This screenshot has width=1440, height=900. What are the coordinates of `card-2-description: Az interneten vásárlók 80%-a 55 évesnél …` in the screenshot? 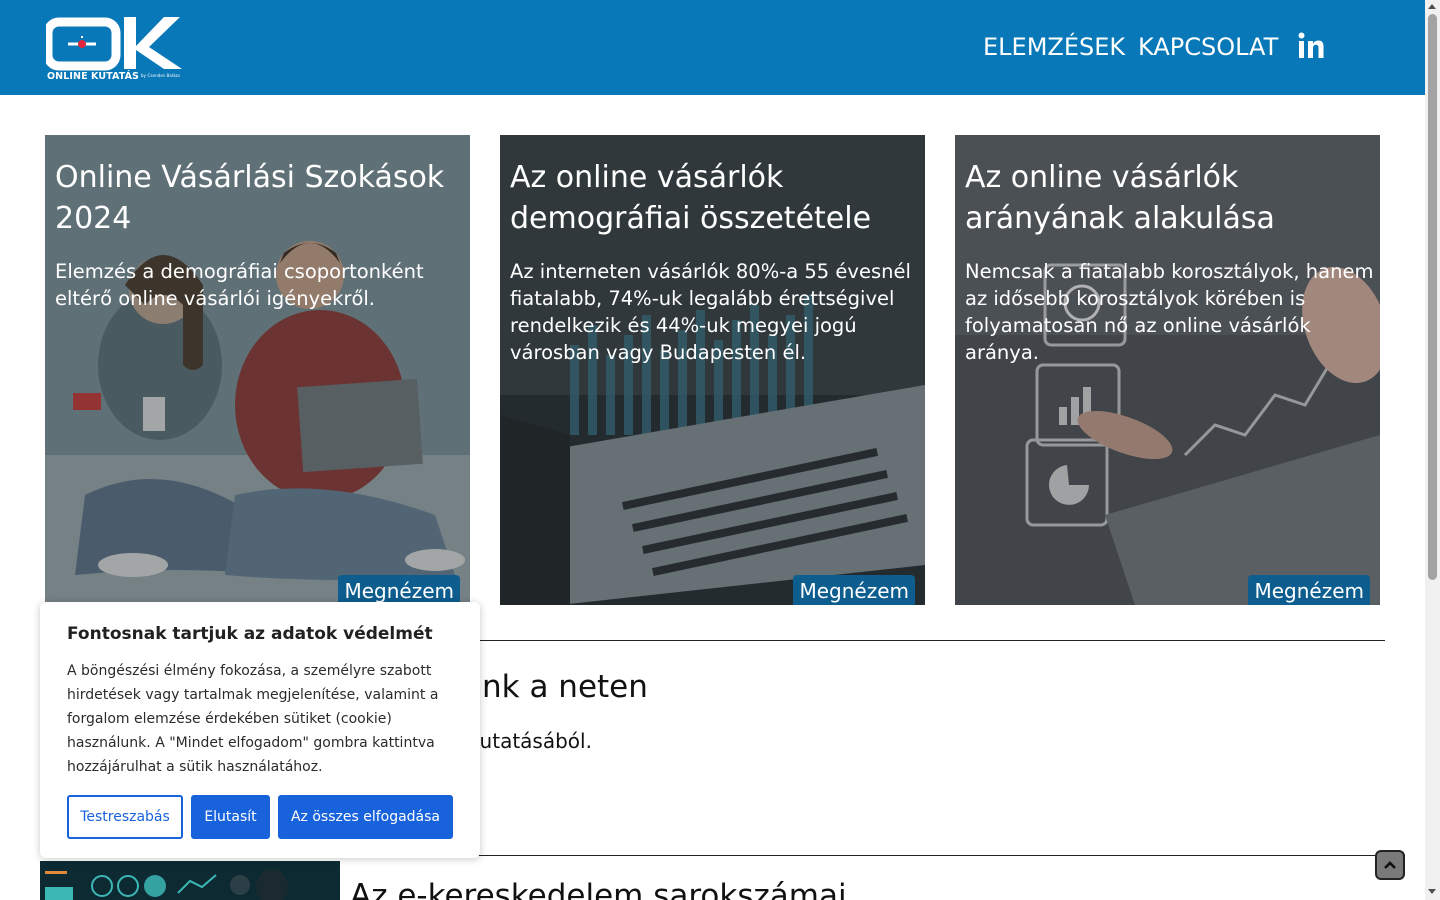 It's located at (710, 312).